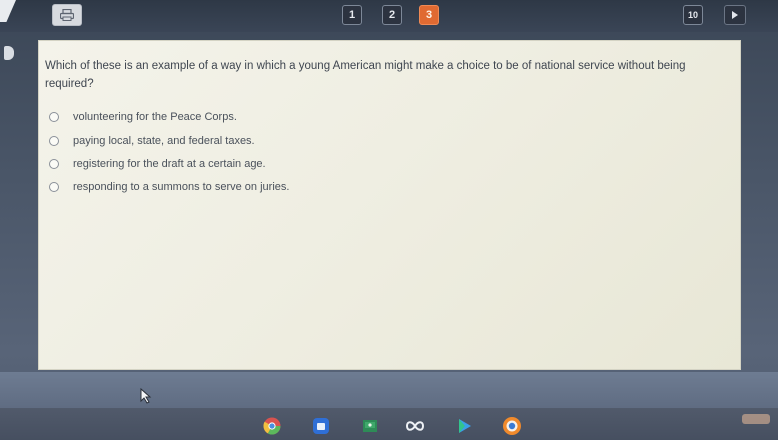  What do you see at coordinates (321, 426) in the screenshot?
I see `files-icon` at bounding box center [321, 426].